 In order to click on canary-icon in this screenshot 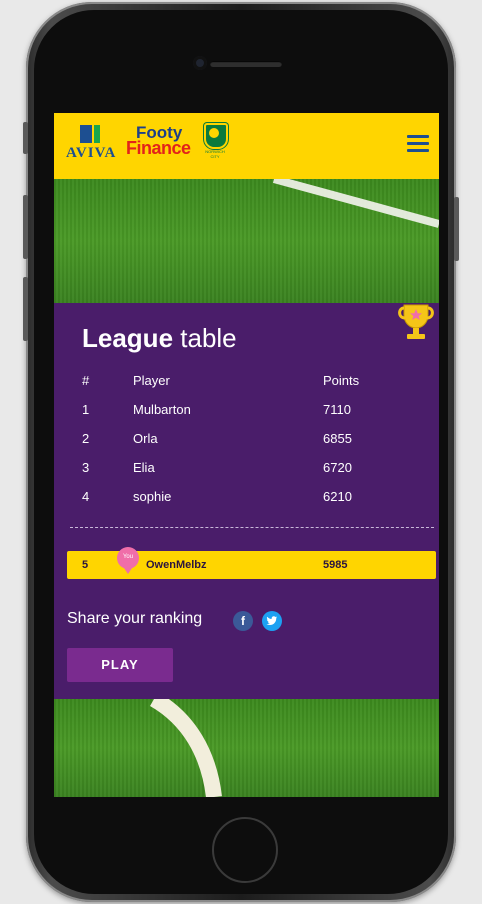, I will do `click(214, 133)`.